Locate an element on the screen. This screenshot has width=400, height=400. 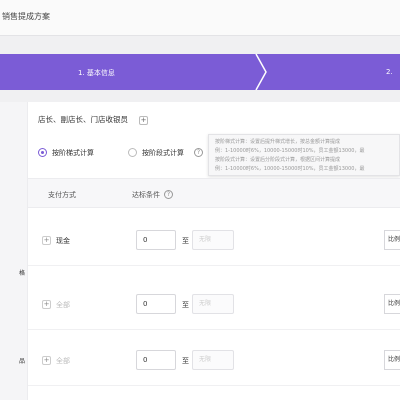
radio-ladder-icon is located at coordinates (42, 152).